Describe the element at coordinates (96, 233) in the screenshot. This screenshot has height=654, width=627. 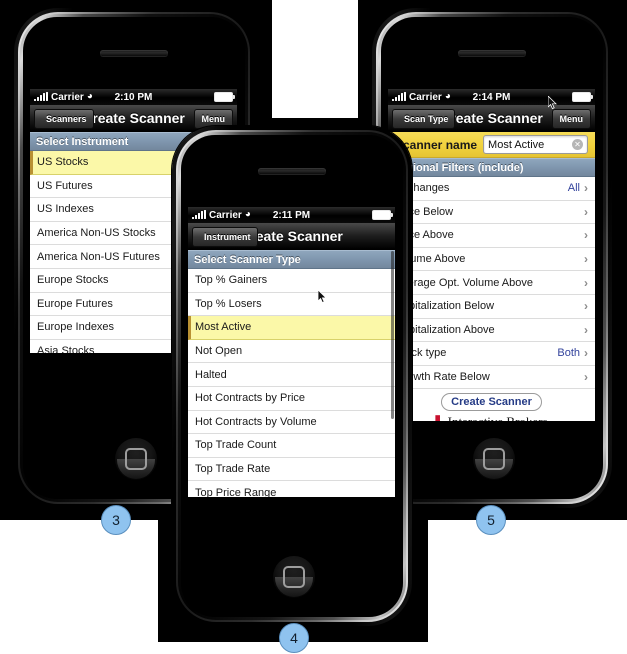
I see `list-item-label: America Non-US Stocks` at that location.